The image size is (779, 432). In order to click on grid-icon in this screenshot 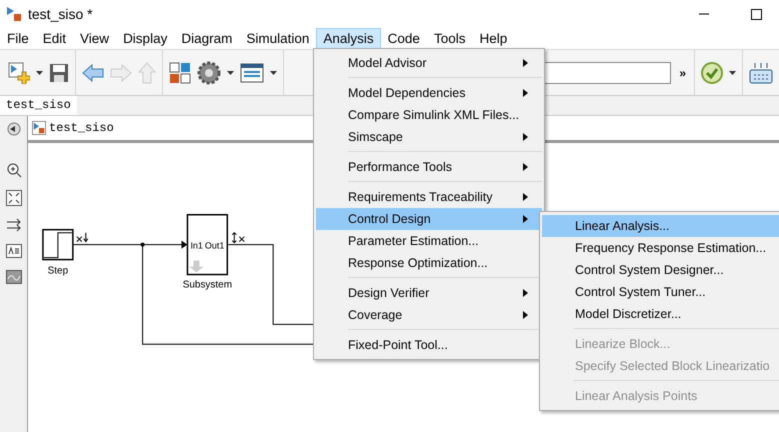, I will do `click(761, 73)`.